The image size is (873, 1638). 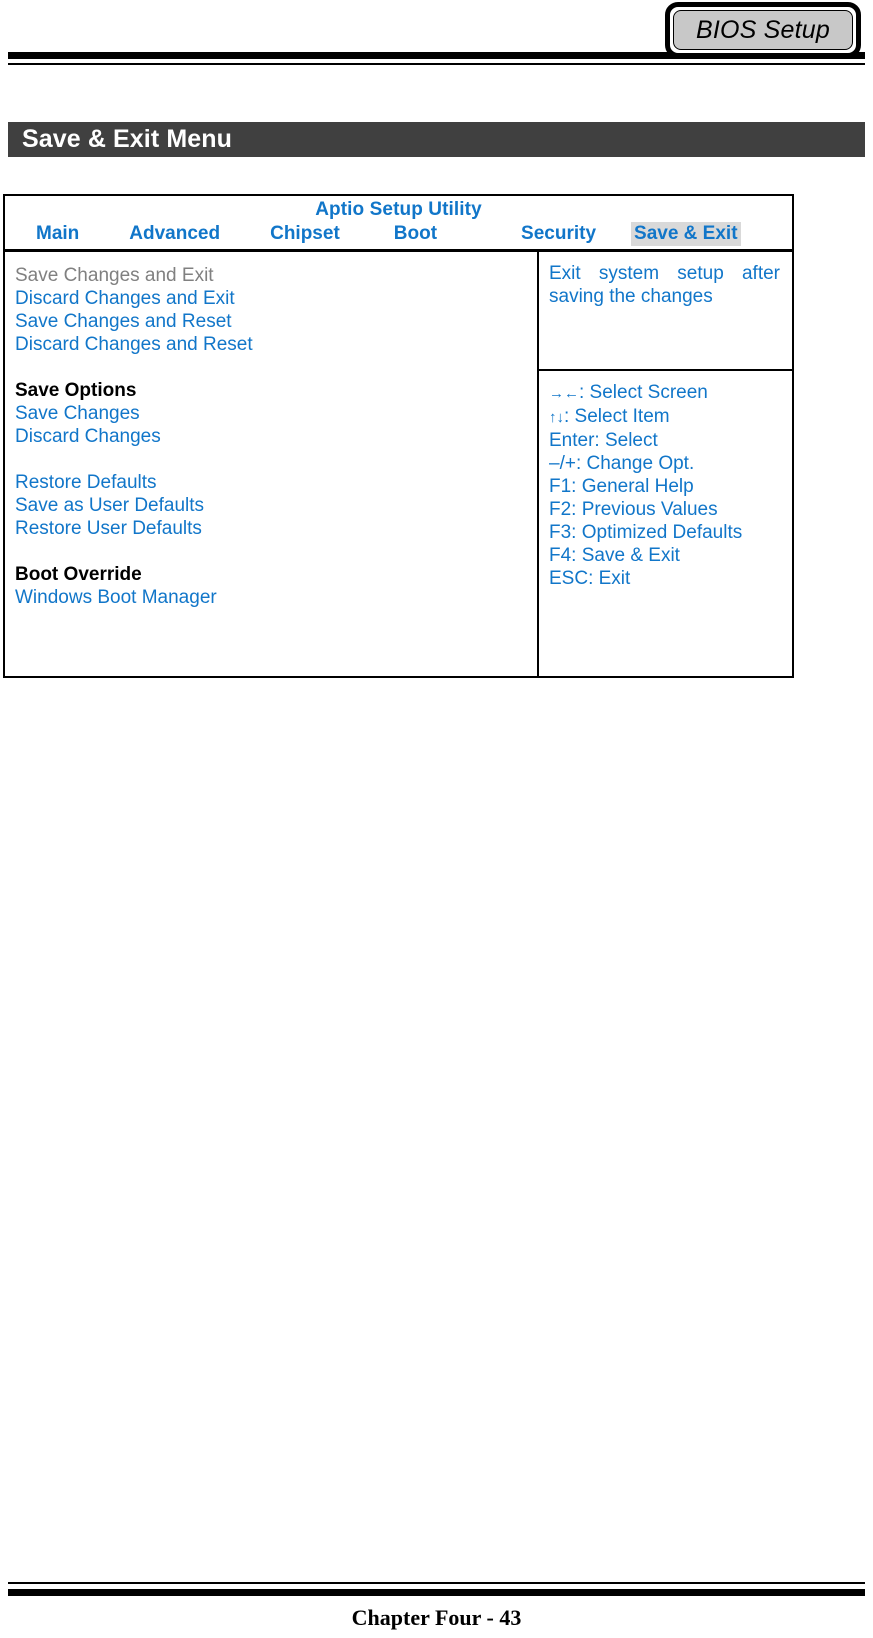 What do you see at coordinates (436, 40) in the screenshot?
I see `page-header: BIOS Setup` at bounding box center [436, 40].